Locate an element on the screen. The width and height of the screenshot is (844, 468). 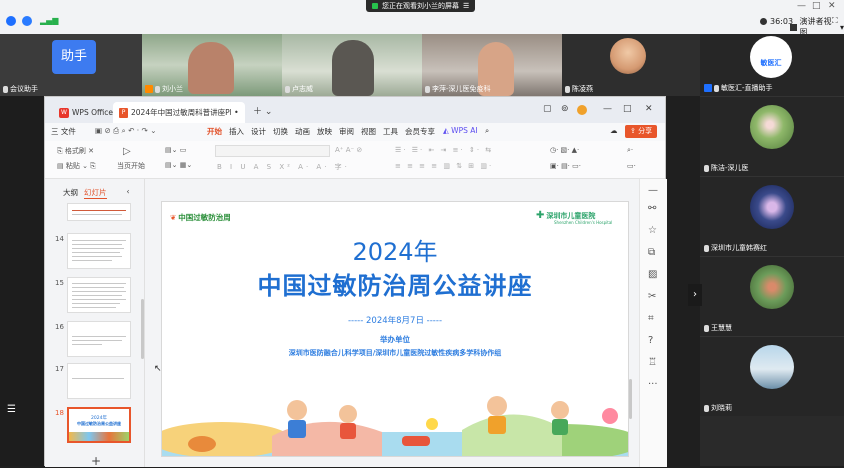
slide-scrollbar is located at coordinates (630, 399).